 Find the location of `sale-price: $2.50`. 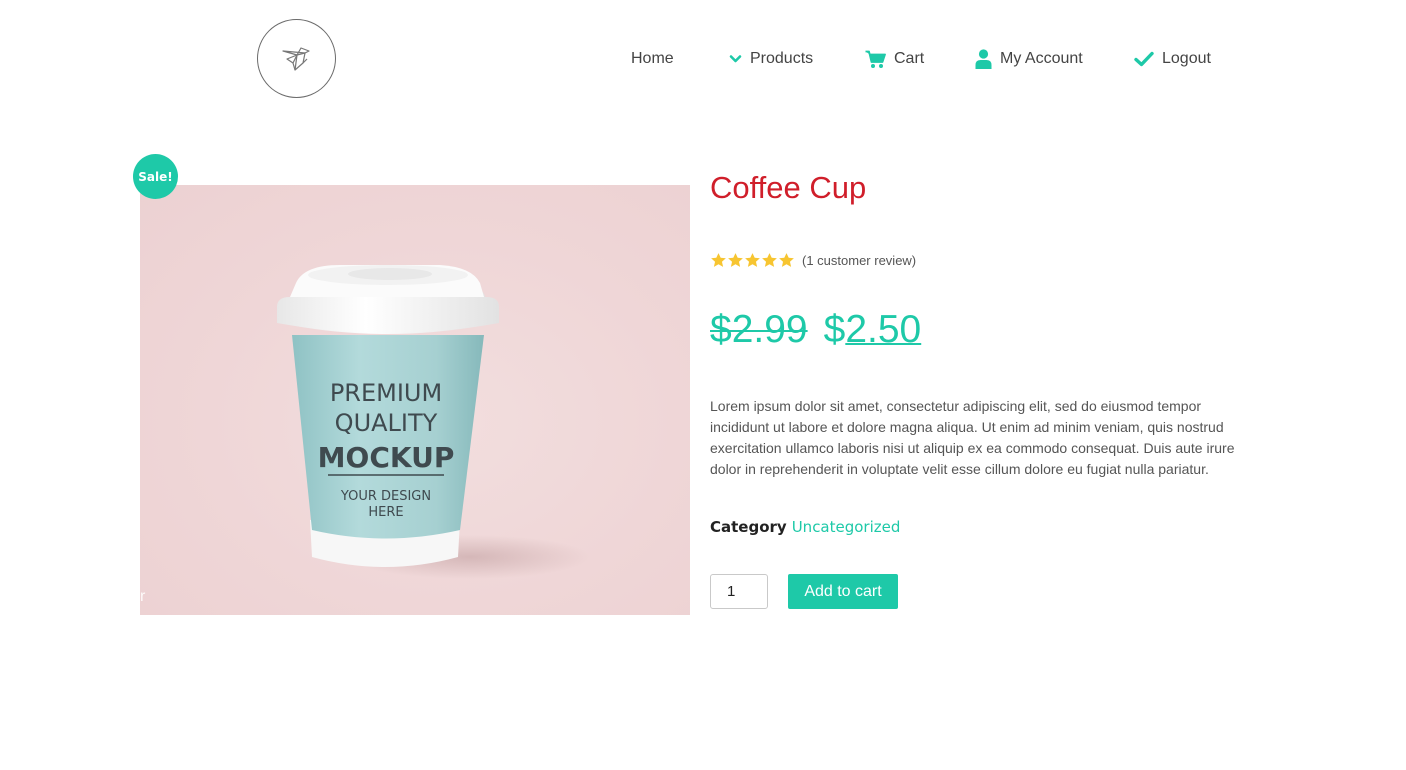

sale-price: $2.50 is located at coordinates (873, 330).